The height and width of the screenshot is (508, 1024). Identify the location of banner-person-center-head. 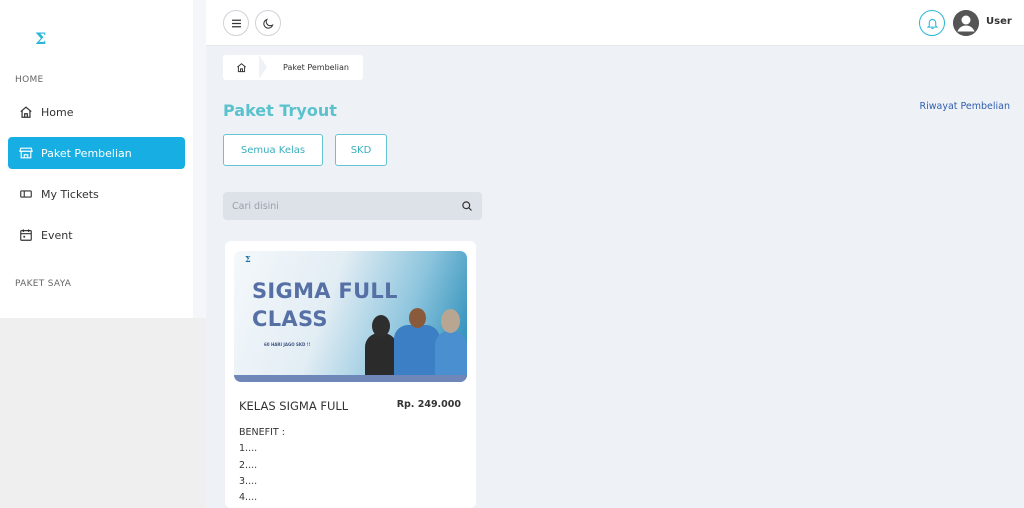
(417, 318).